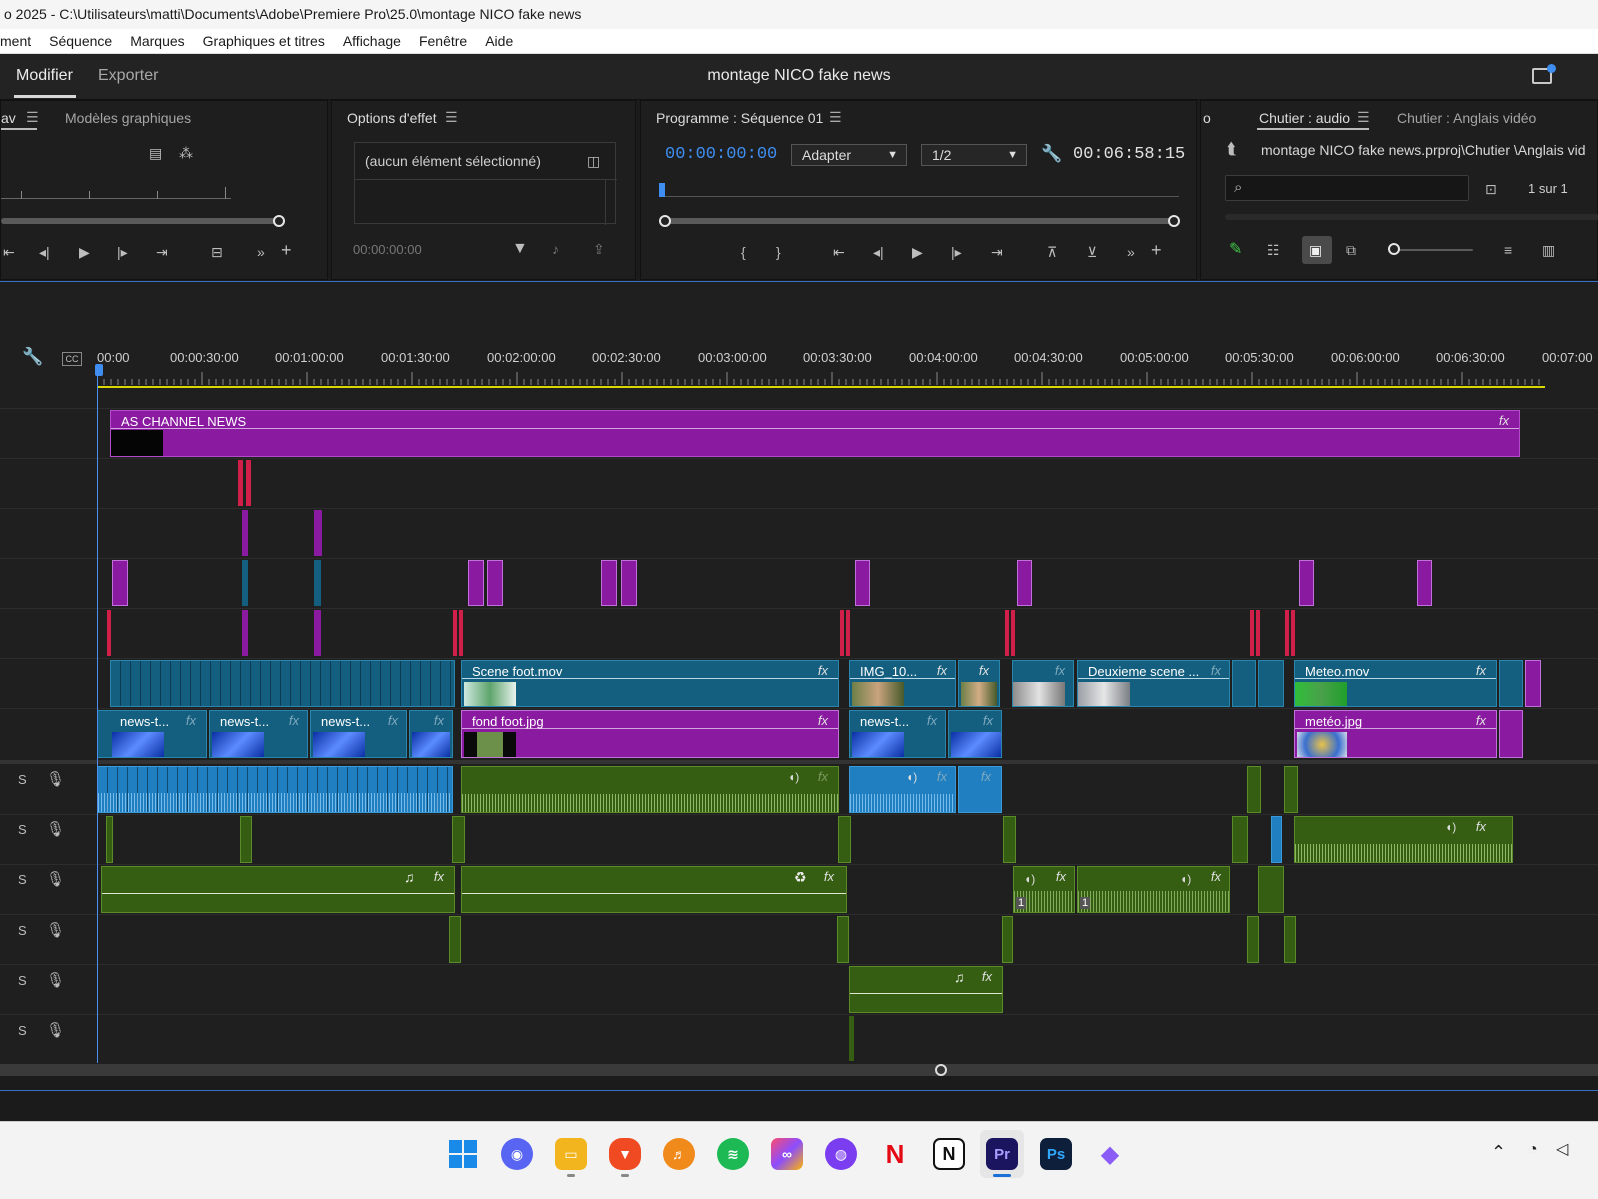 This screenshot has width=1598, height=1199. I want to click on tab-source-partial: av, so click(8, 118).